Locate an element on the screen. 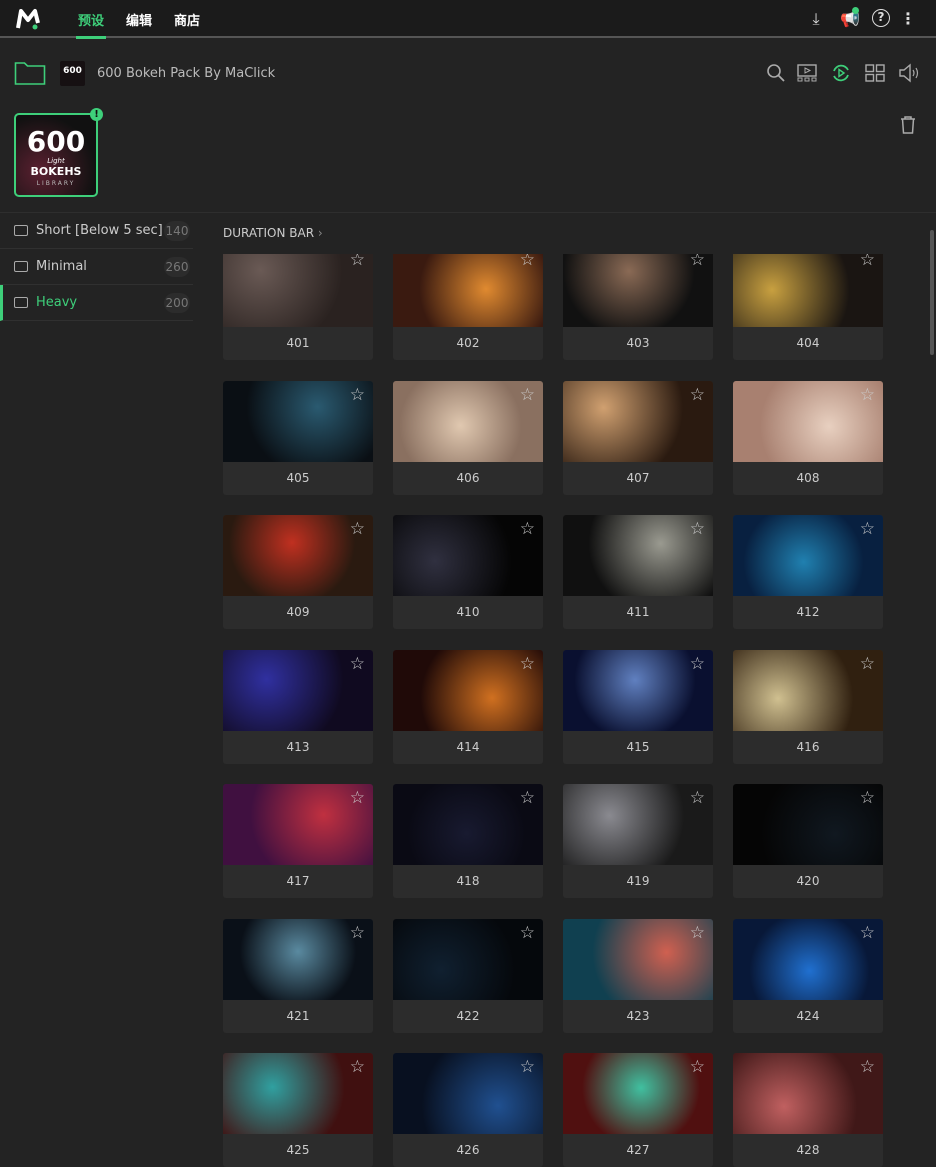 The height and width of the screenshot is (1167, 936). clip-card: ☆ 425 is located at coordinates (298, 1110).